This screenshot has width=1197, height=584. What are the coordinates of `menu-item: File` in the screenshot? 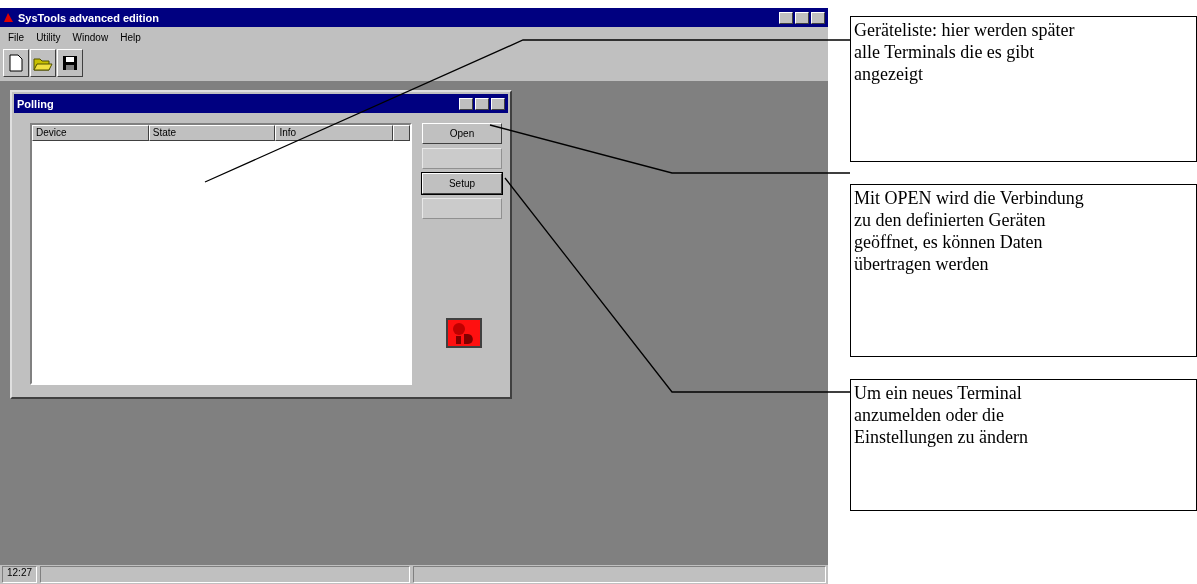 It's located at (16, 37).